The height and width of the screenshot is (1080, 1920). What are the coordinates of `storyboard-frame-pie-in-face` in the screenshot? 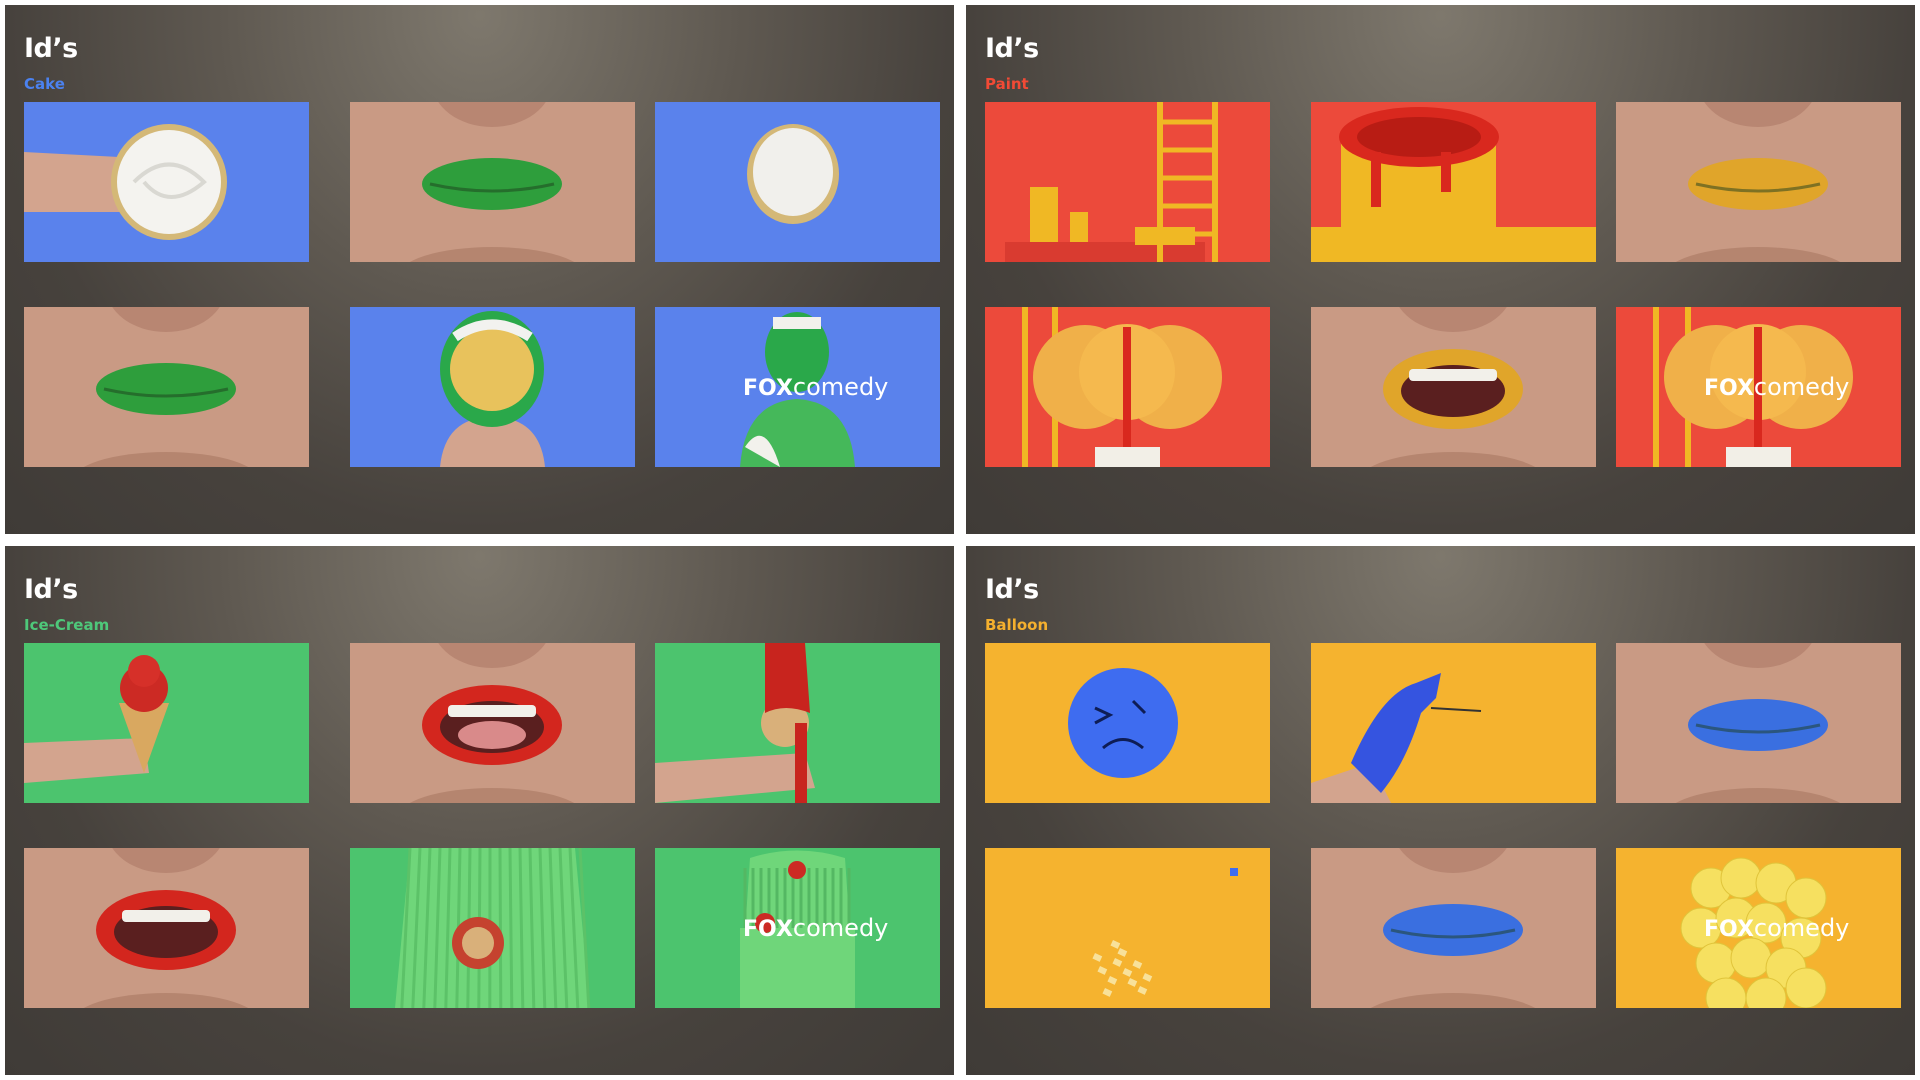 It's located at (492, 387).